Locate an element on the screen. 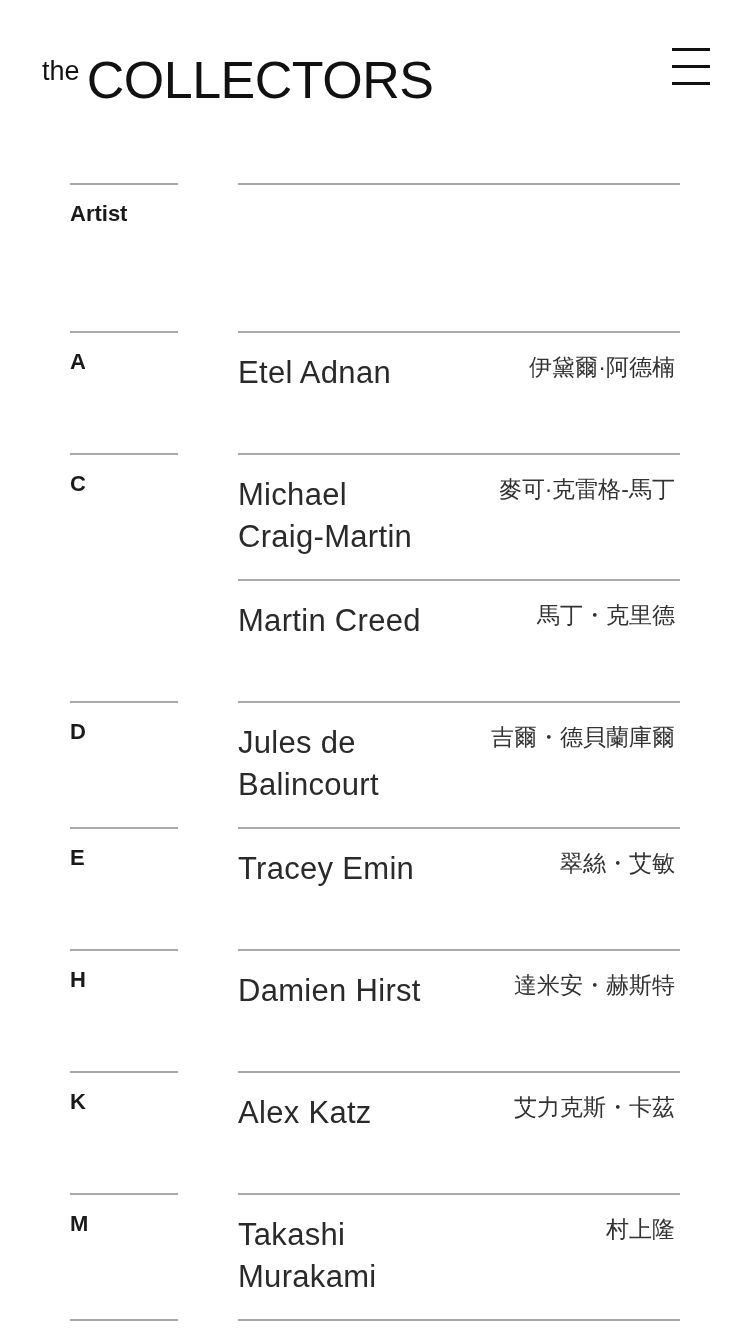  index-letter: C is located at coordinates (78, 484).